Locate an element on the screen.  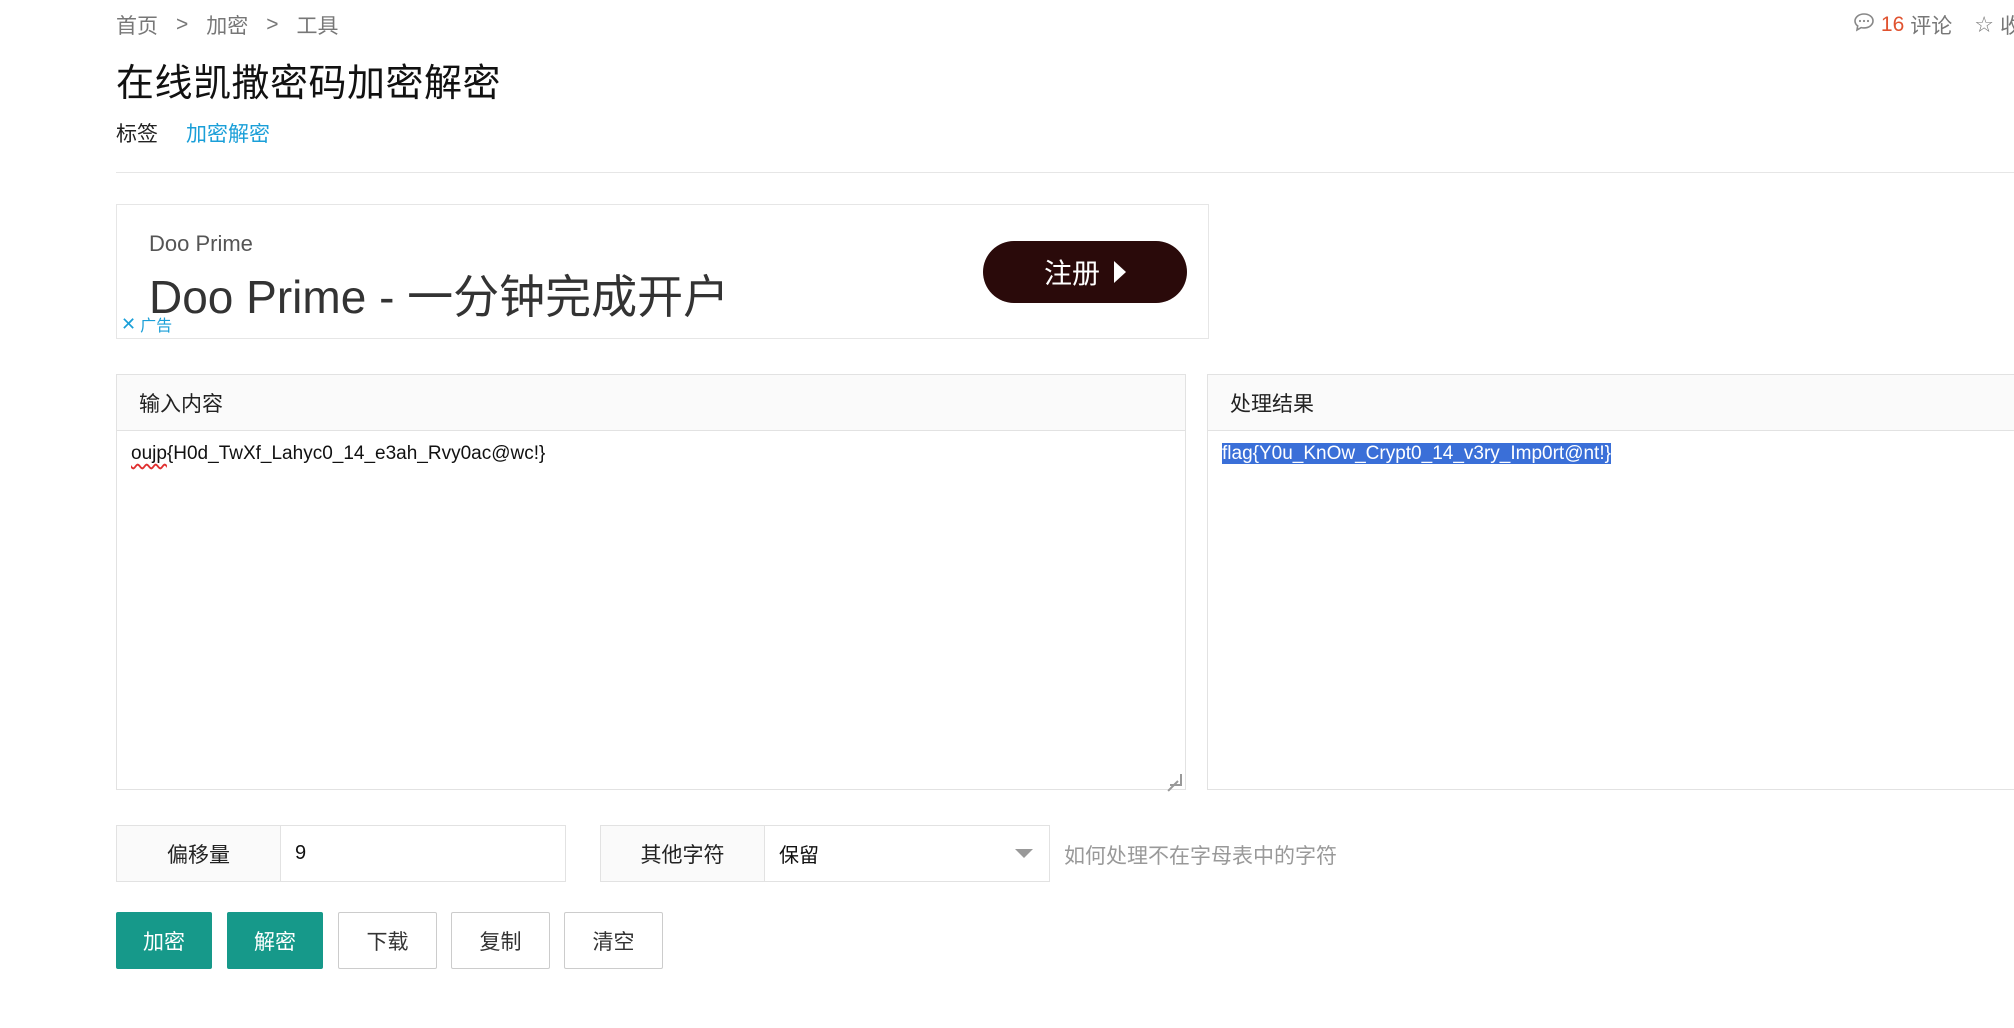
comment-count: 16 is located at coordinates (1892, 25).